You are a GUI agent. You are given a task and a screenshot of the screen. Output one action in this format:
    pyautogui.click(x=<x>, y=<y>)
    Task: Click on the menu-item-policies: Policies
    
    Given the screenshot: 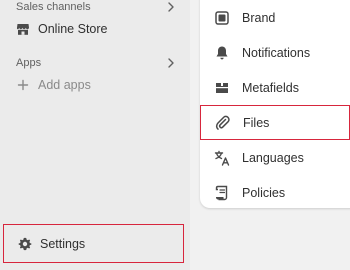 What is the action you would take?
    pyautogui.click(x=275, y=192)
    